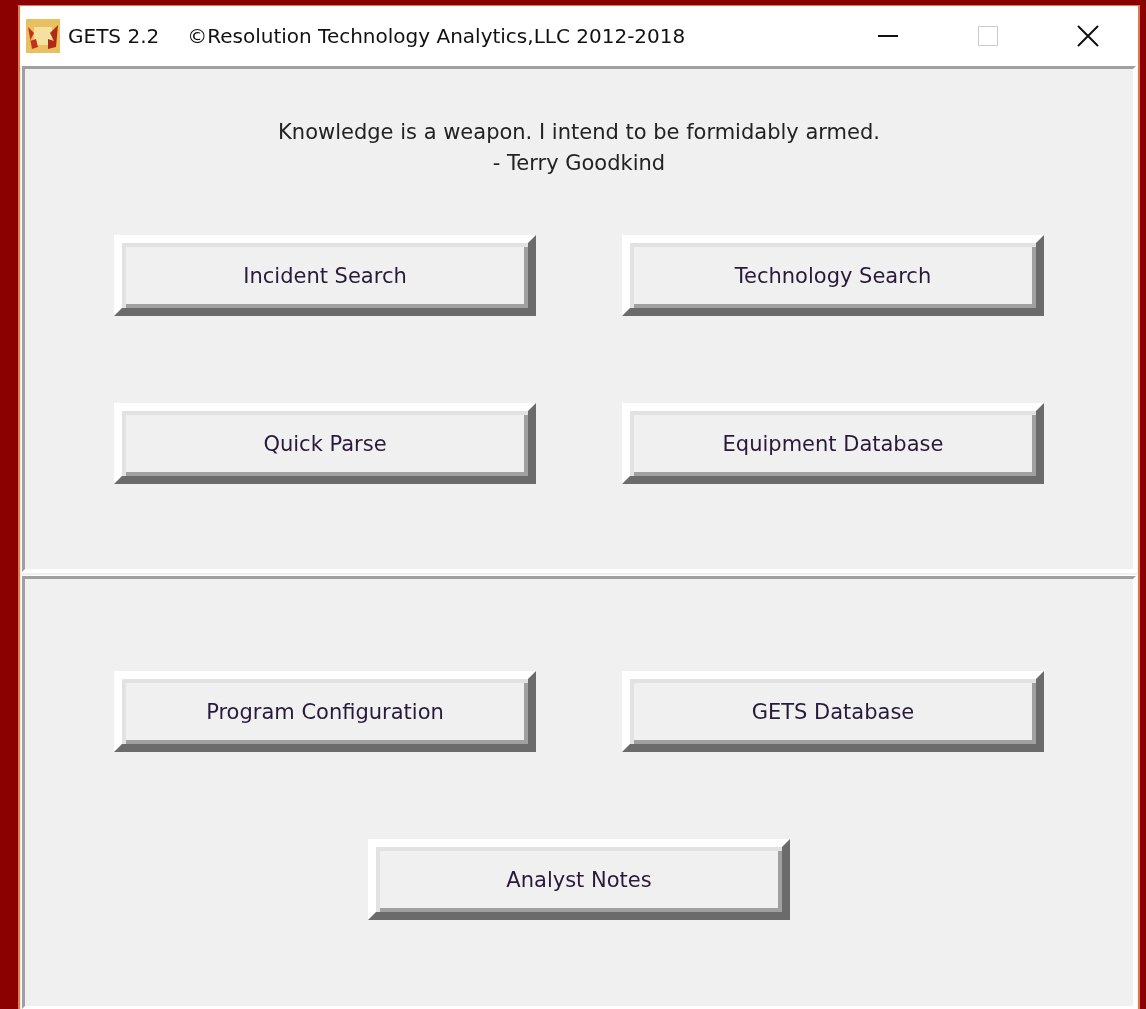  What do you see at coordinates (114, 36) in the screenshot?
I see `window-title: GETS 2.2` at bounding box center [114, 36].